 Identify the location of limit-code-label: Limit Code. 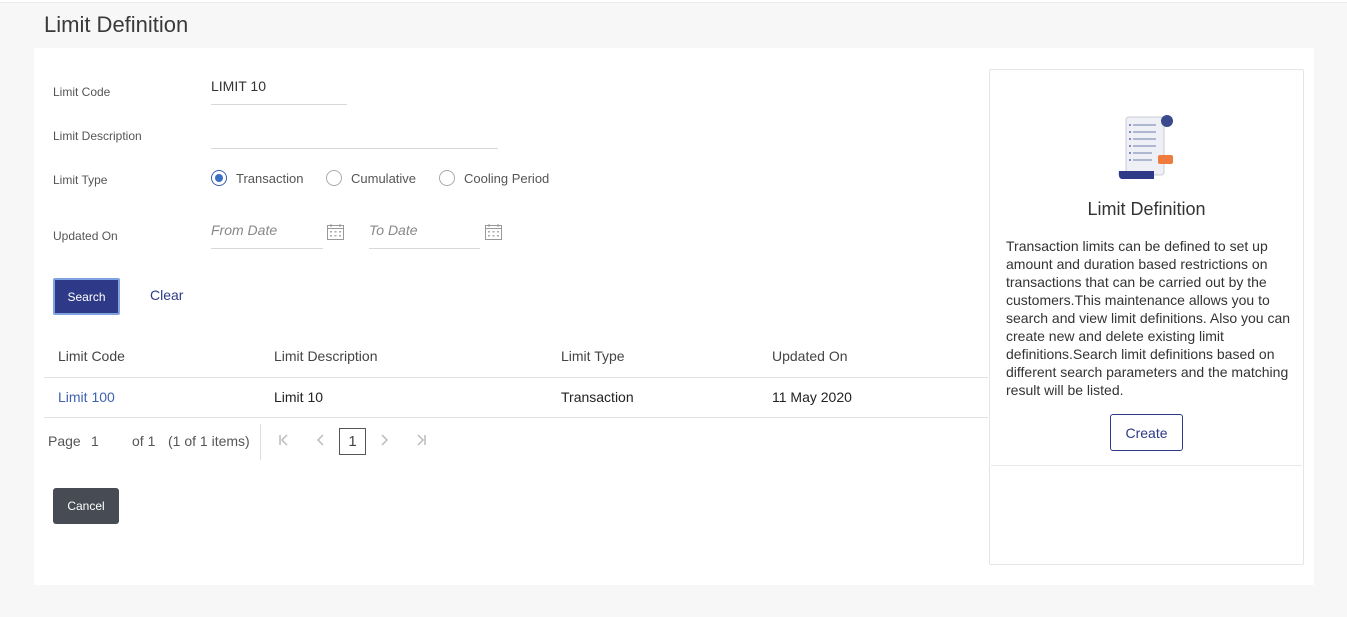
(82, 92).